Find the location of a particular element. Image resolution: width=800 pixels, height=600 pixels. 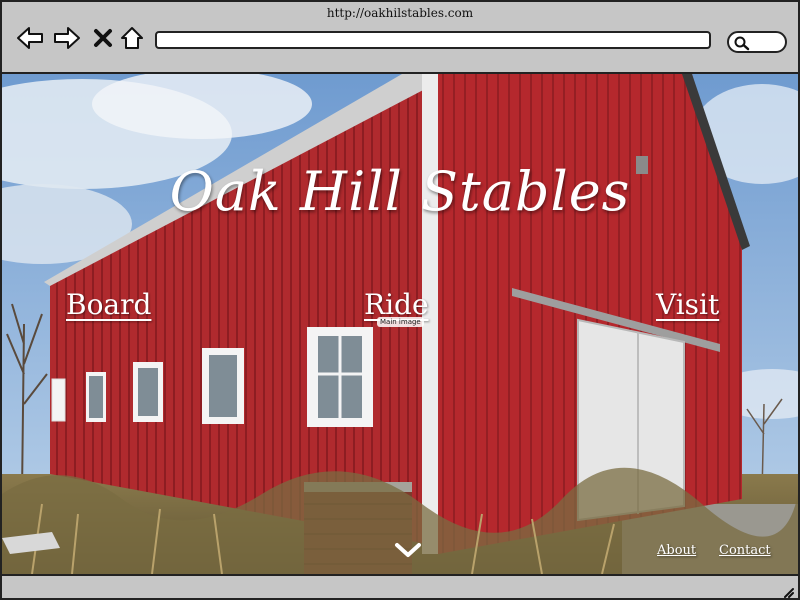

chevron-down-icon is located at coordinates (408, 550).